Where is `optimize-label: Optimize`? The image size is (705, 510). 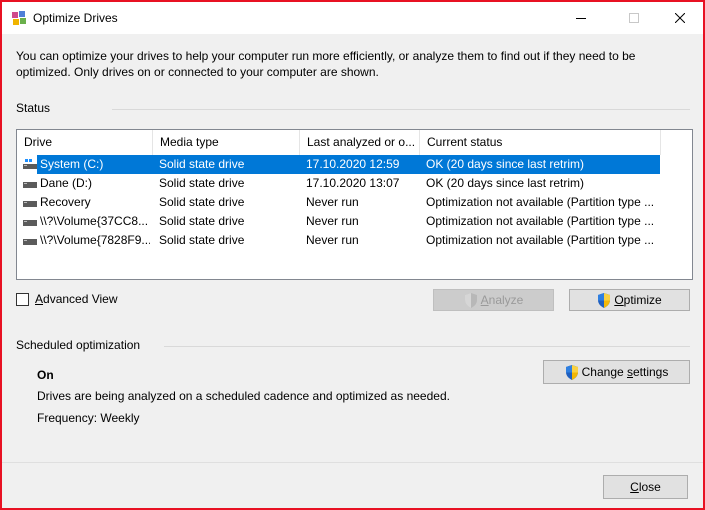 optimize-label: Optimize is located at coordinates (638, 300).